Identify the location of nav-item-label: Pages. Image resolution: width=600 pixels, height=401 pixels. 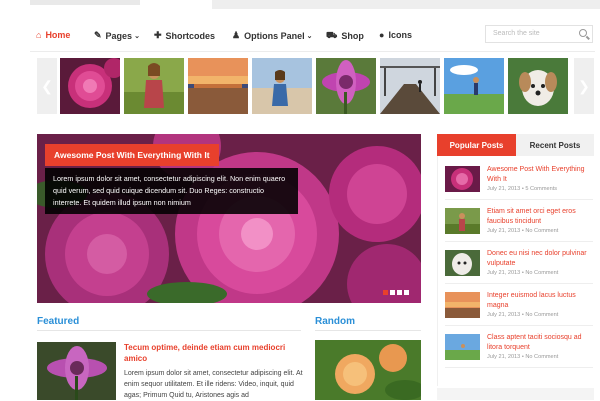
(119, 35).